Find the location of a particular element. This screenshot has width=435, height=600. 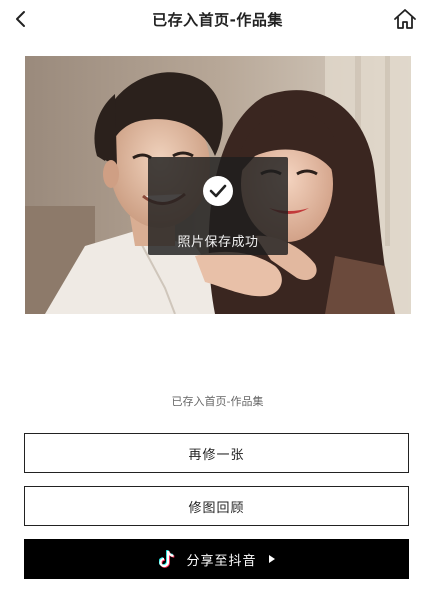

toast-message: 照片保存成功 is located at coordinates (218, 242).